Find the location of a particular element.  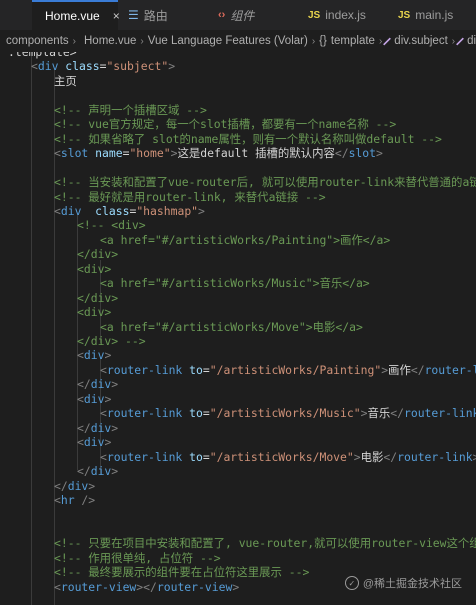

code-token: </div> is located at coordinates (98, 254).